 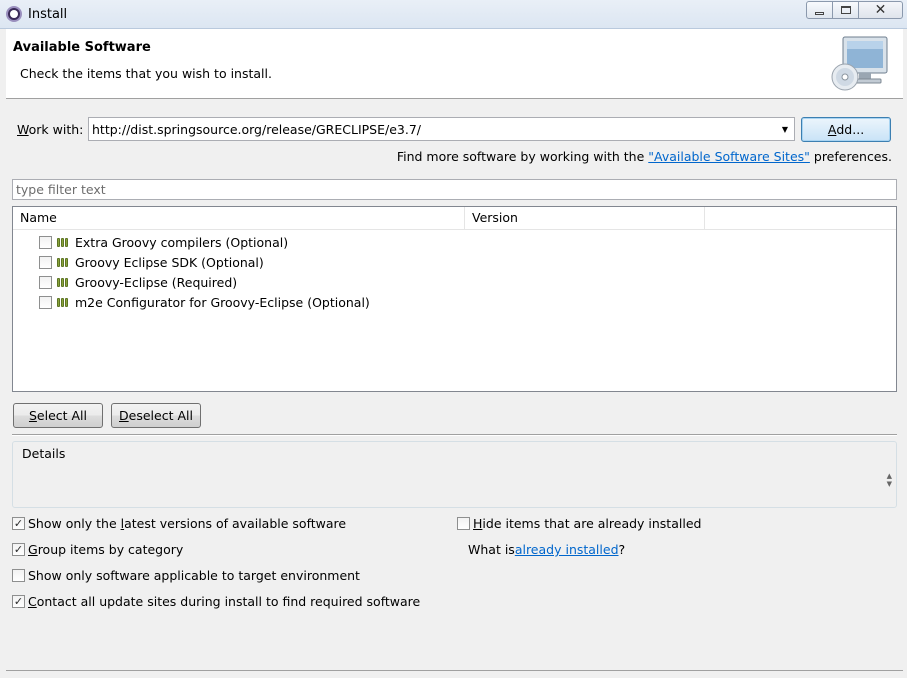 What do you see at coordinates (453, 14) in the screenshot?
I see `title-bar: Install ✕` at bounding box center [453, 14].